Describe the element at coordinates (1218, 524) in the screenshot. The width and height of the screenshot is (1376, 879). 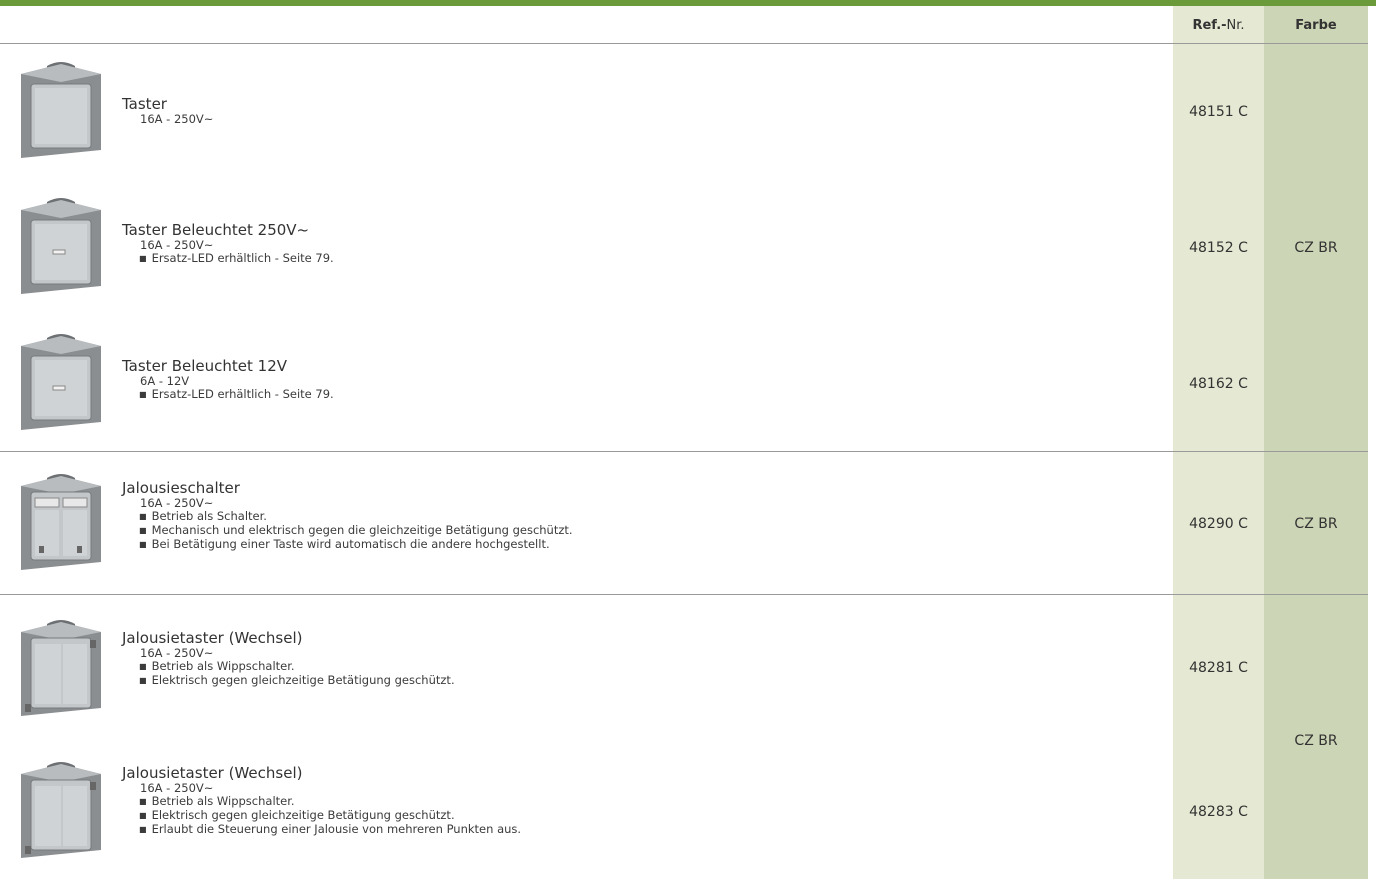
I see `ref-number: 48290 C` at that location.